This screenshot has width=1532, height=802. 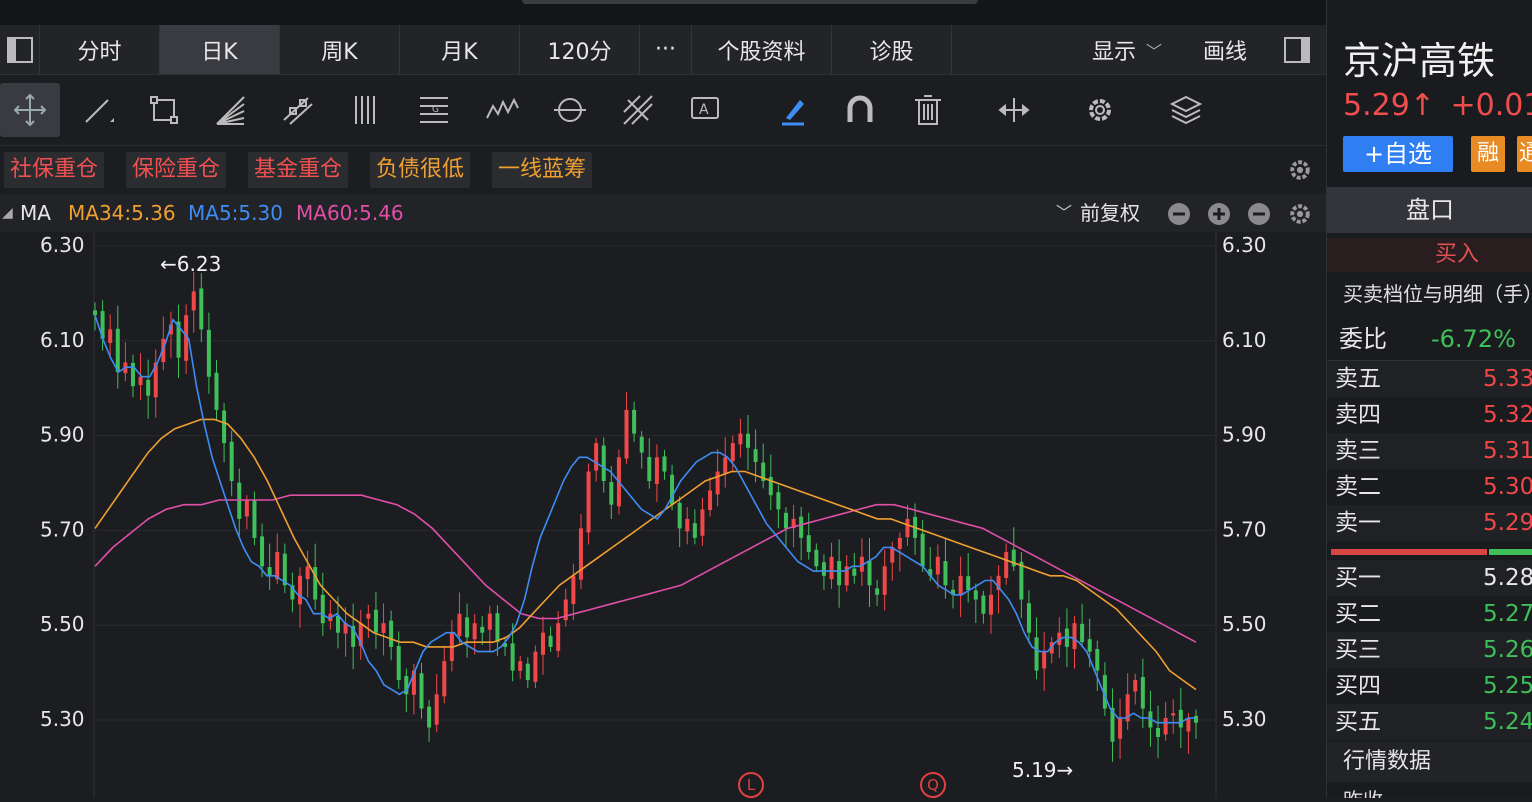 I want to click on tag-item: 保险重仓, so click(x=176, y=170).